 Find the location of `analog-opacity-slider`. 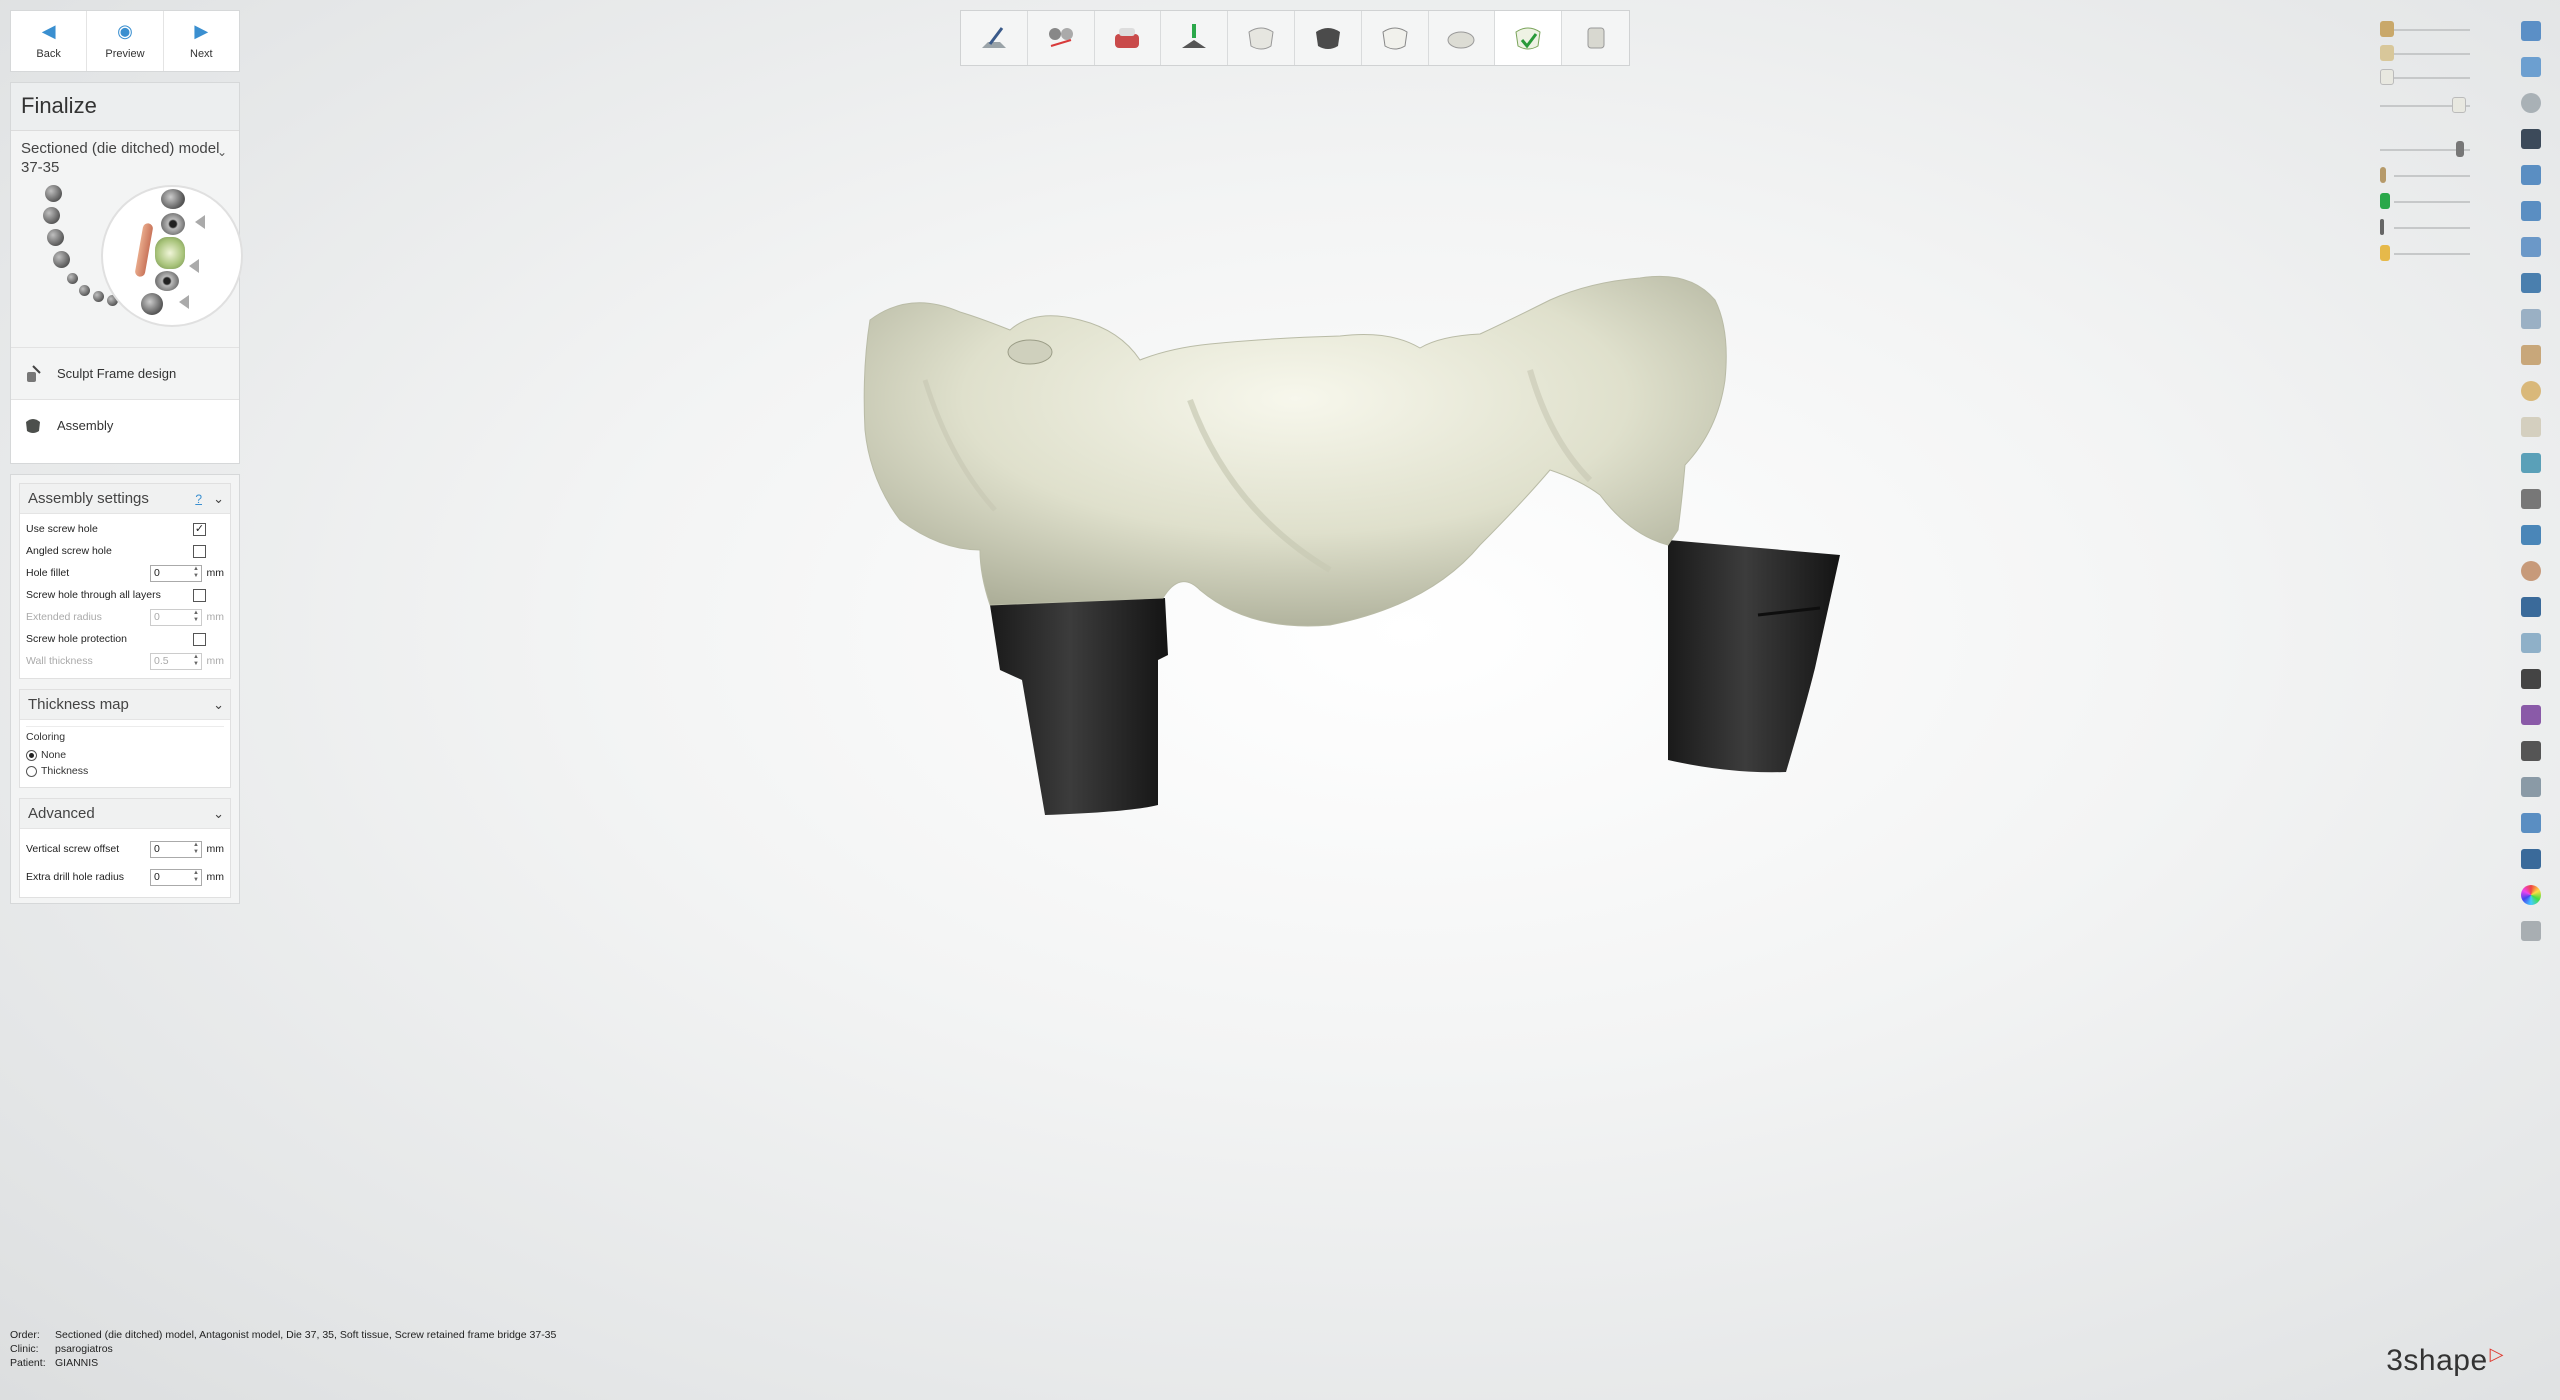

analog-opacity-slider is located at coordinates (2425, 227).